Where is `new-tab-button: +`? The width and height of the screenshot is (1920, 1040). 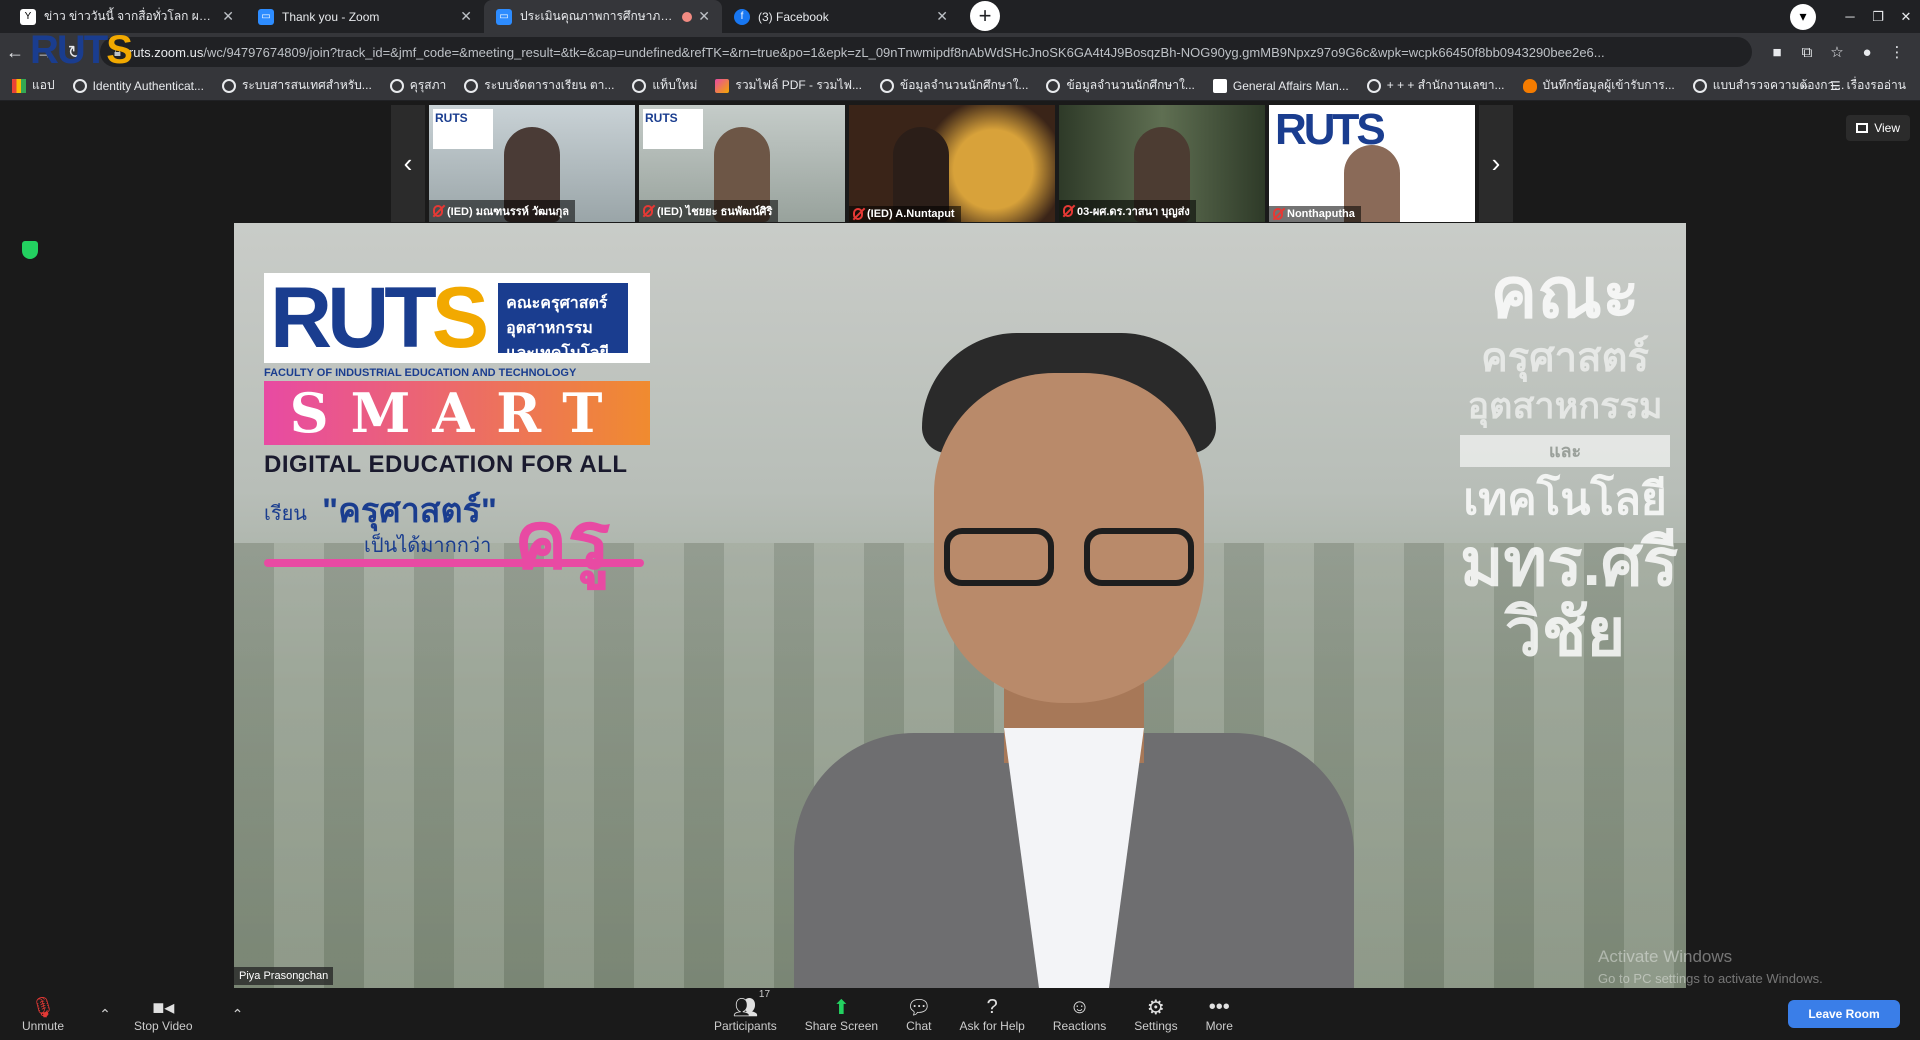 new-tab-button: + is located at coordinates (985, 16).